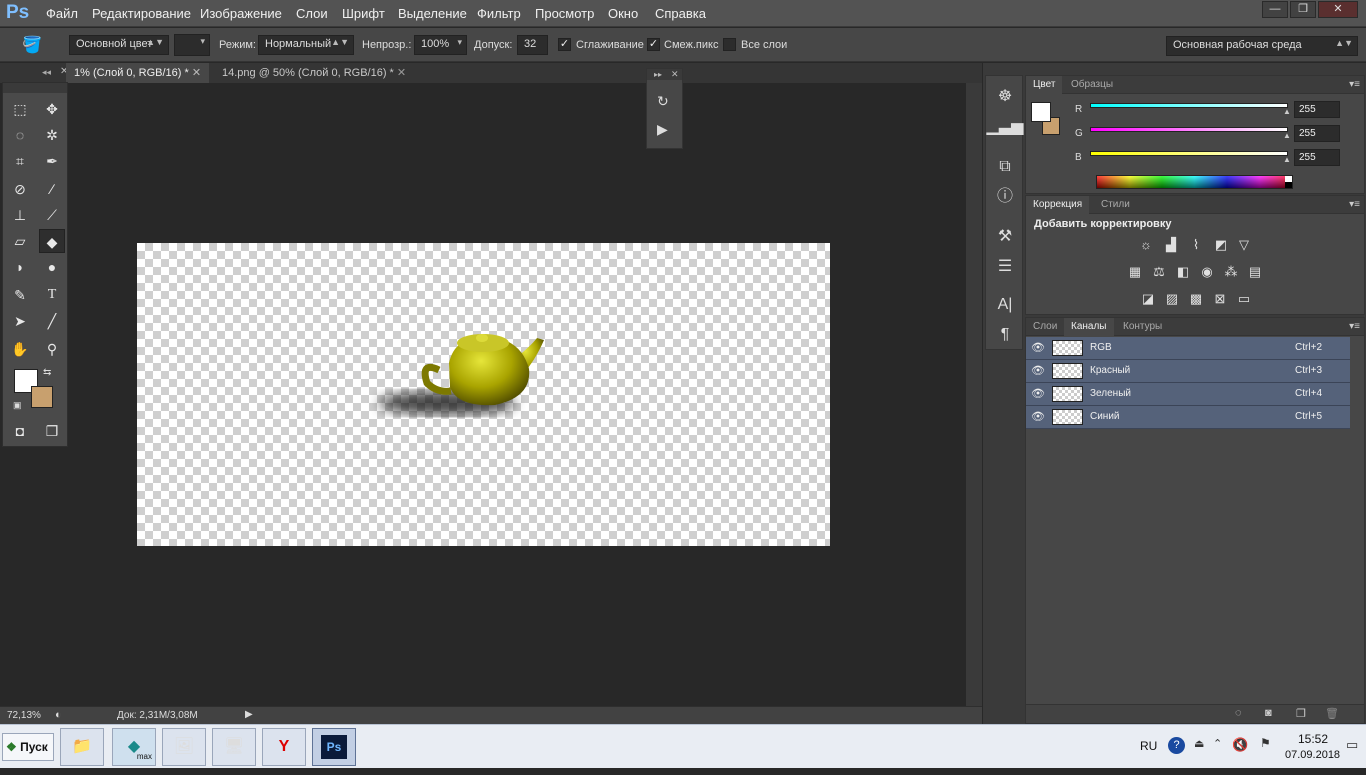  What do you see at coordinates (658, 74) in the screenshot?
I see `expand-panel-icon: ▸▸` at bounding box center [658, 74].